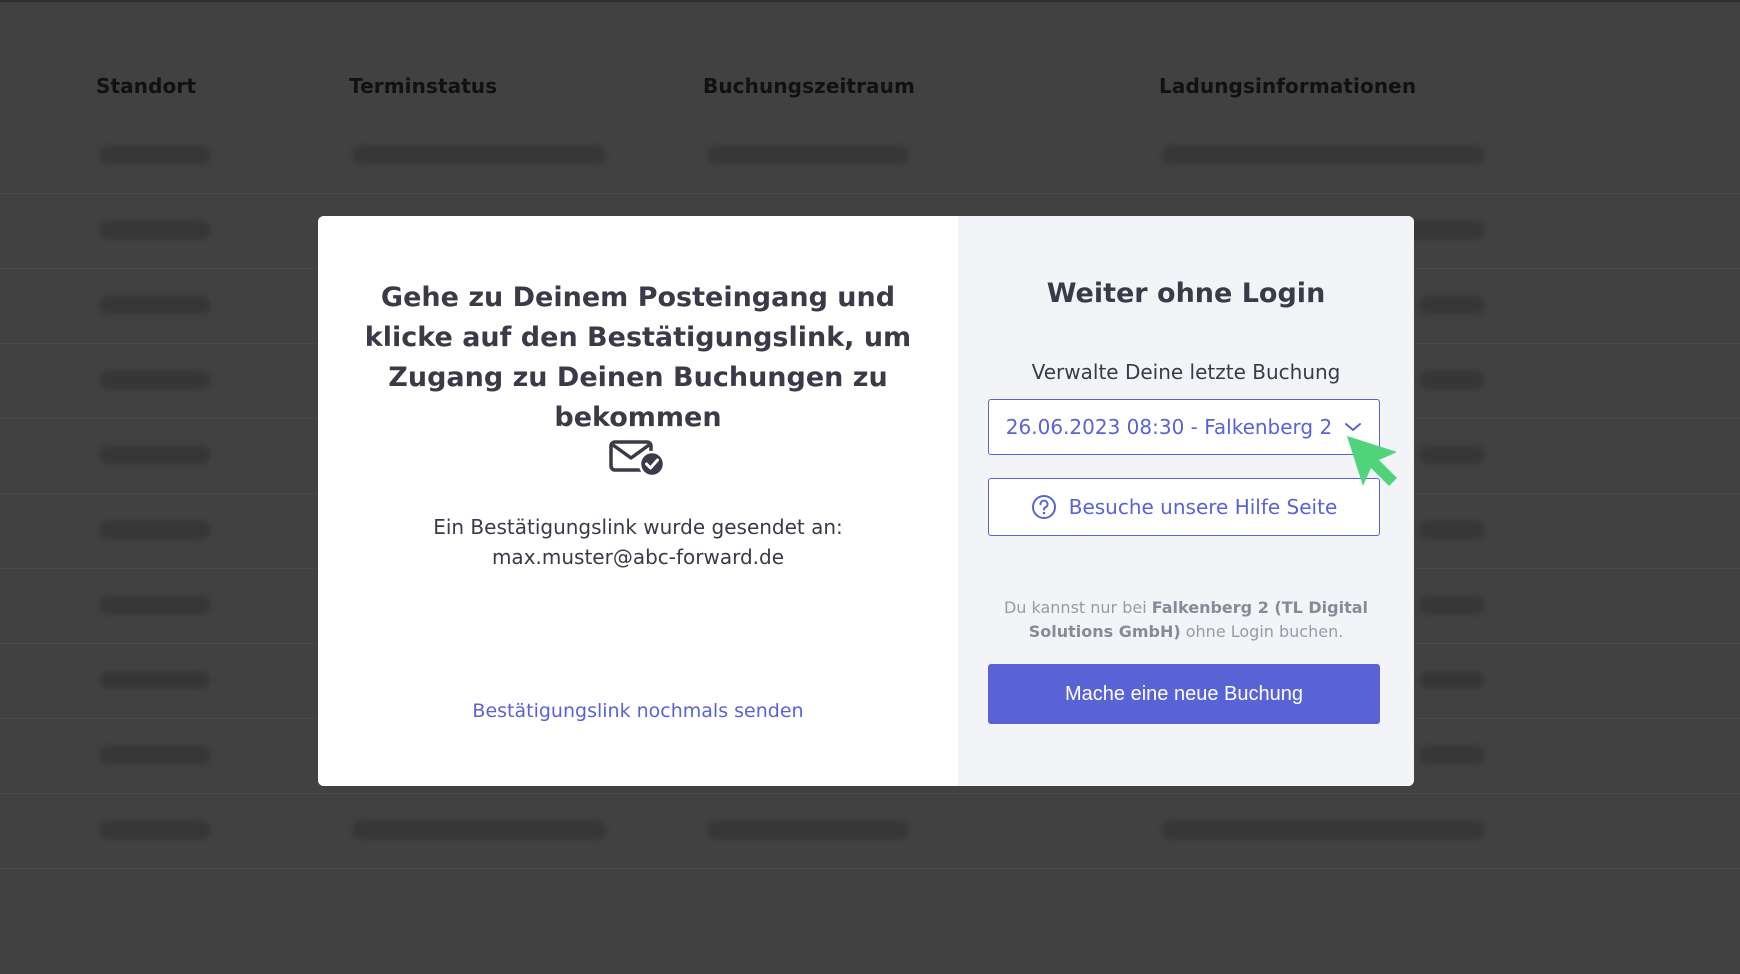  What do you see at coordinates (1288, 86) in the screenshot?
I see `column-header-ladungsinformationen: Ladungsinformationen` at bounding box center [1288, 86].